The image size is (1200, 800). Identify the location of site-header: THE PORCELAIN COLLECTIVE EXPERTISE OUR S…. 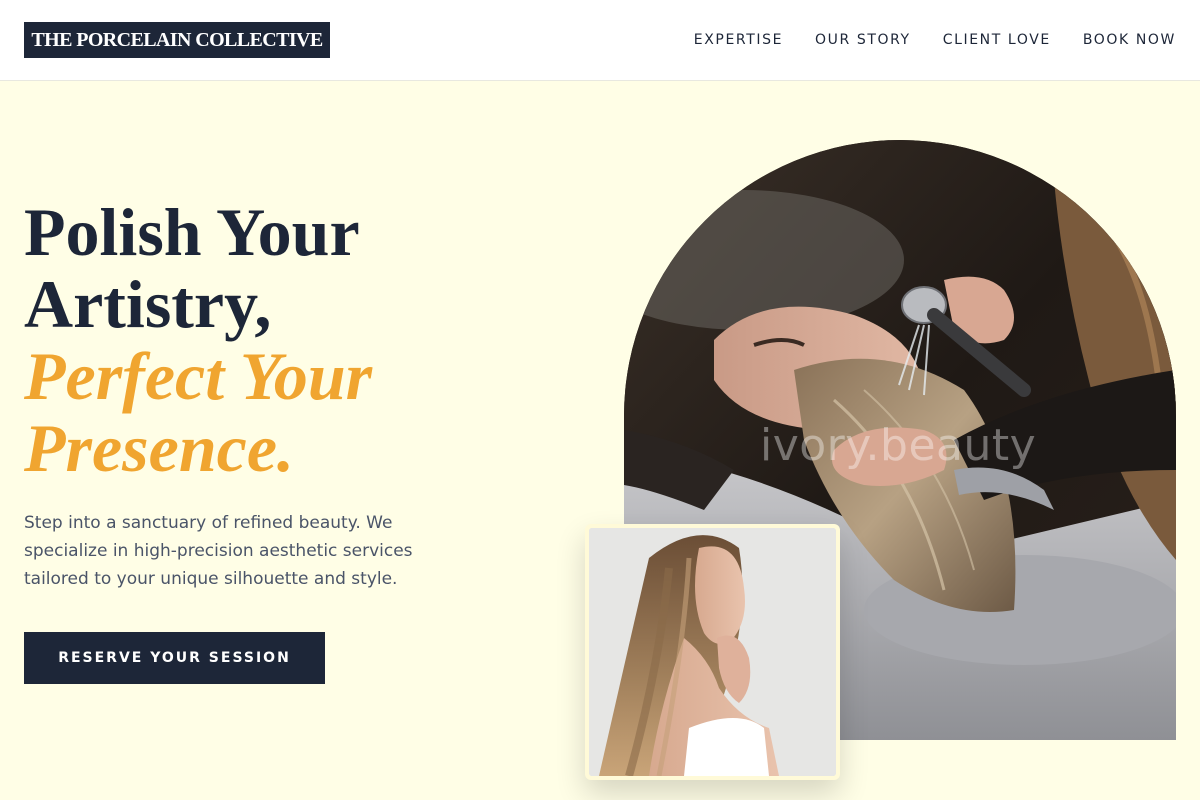
(600, 40).